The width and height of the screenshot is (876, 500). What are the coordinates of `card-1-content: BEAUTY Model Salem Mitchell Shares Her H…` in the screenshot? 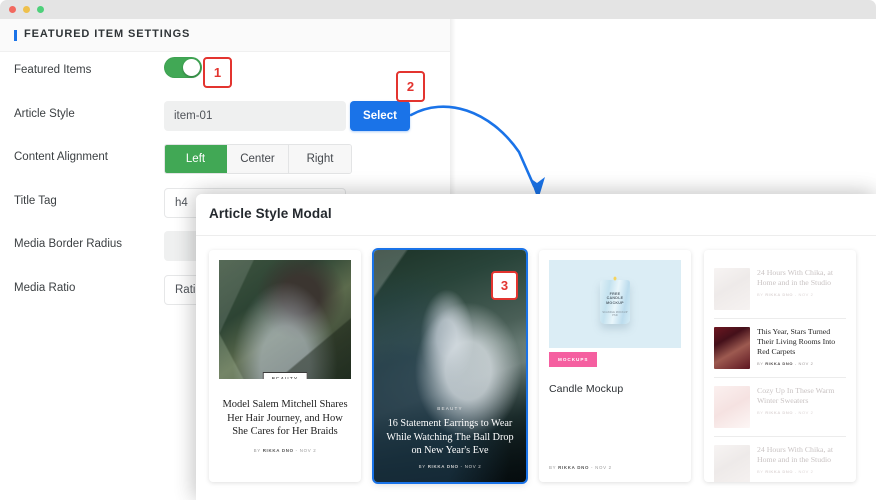 It's located at (285, 366).